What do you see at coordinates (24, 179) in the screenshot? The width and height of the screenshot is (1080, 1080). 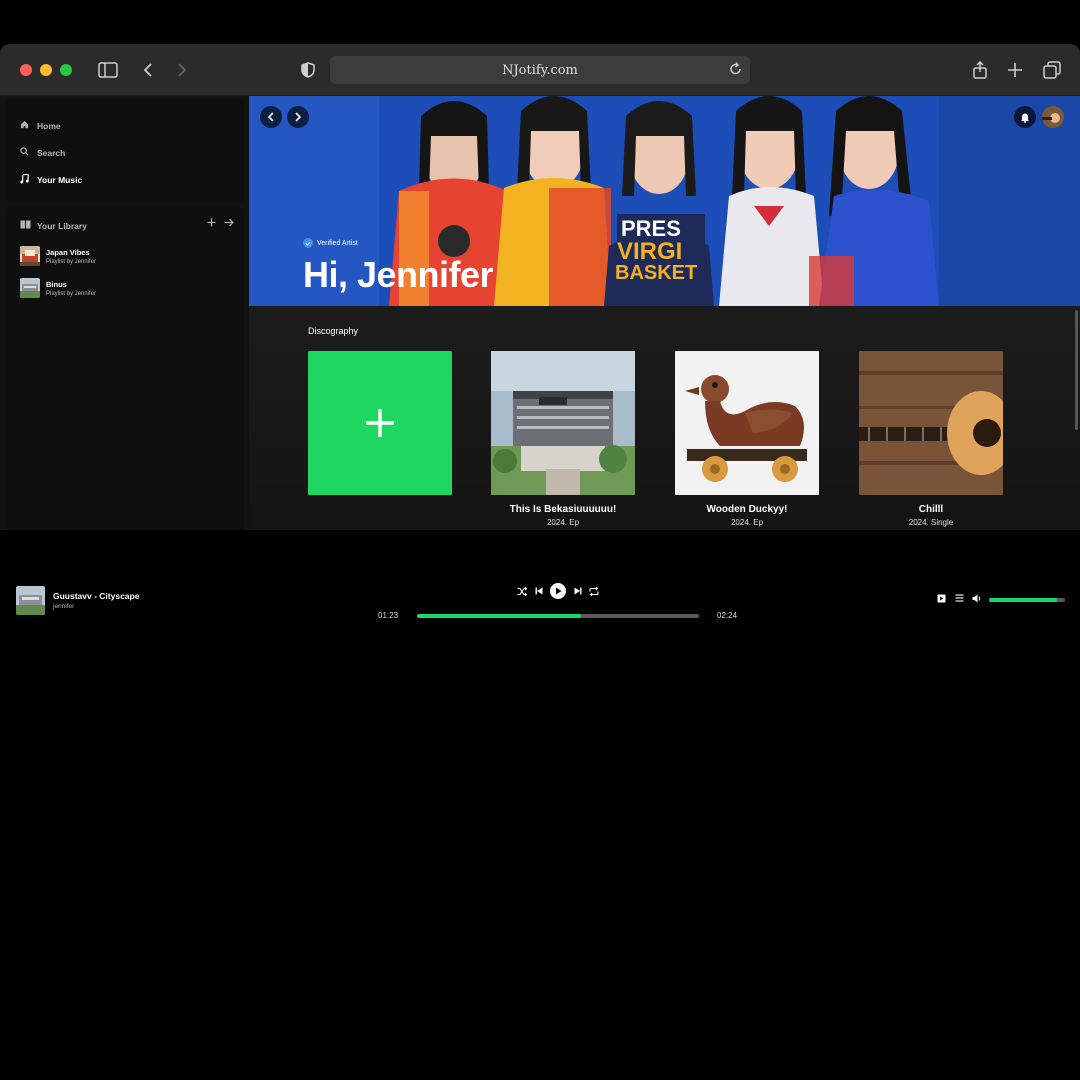 I see `music-note-icon` at bounding box center [24, 179].